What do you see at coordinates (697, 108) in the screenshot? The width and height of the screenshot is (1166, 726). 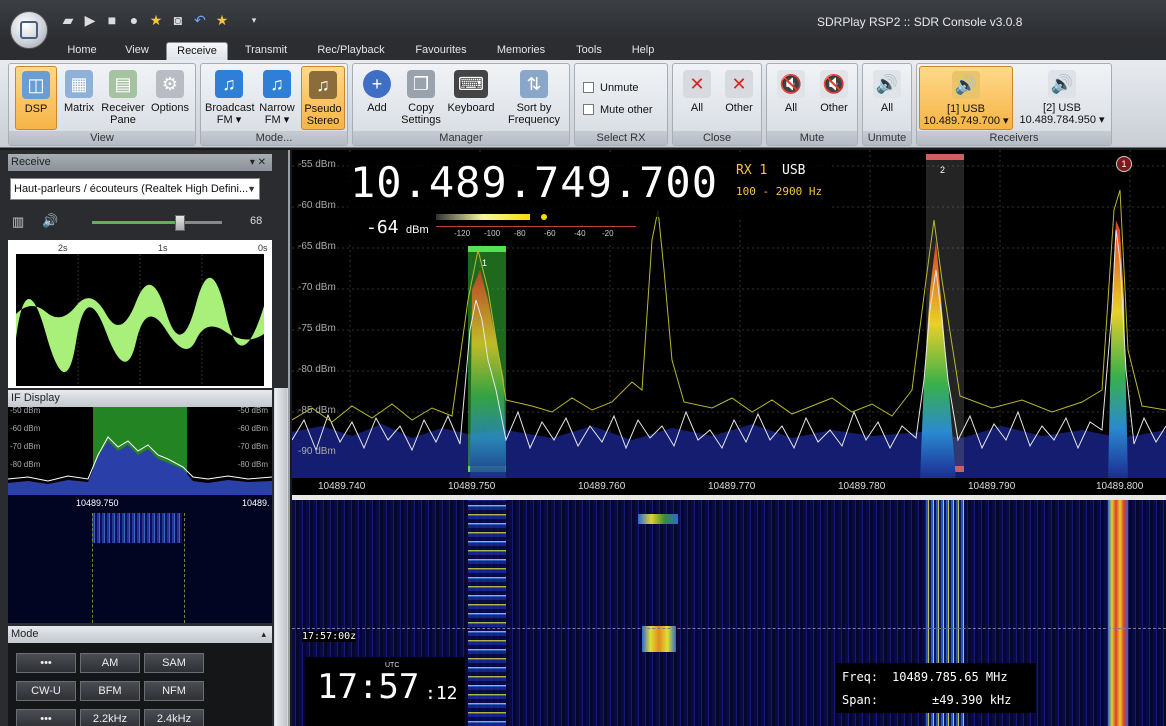 I see `close-all-label: All` at bounding box center [697, 108].